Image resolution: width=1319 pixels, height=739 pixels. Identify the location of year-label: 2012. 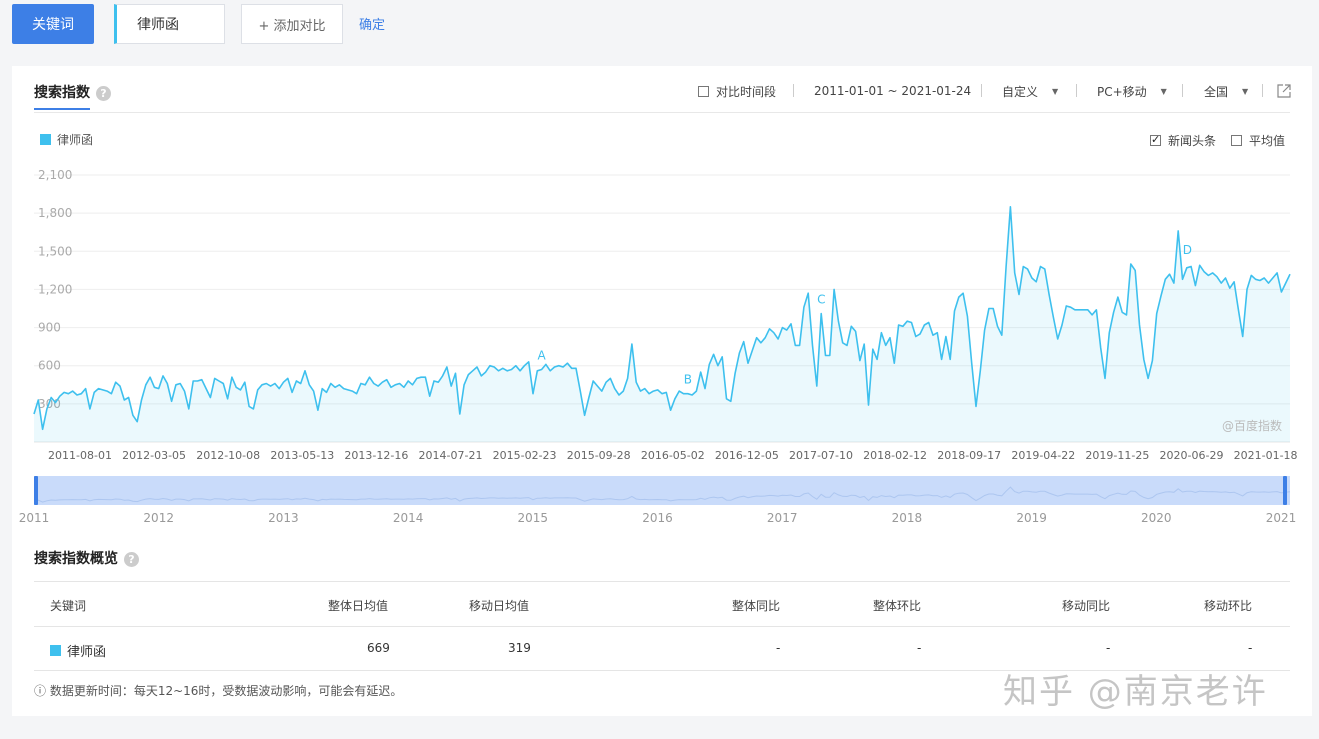
(158, 518).